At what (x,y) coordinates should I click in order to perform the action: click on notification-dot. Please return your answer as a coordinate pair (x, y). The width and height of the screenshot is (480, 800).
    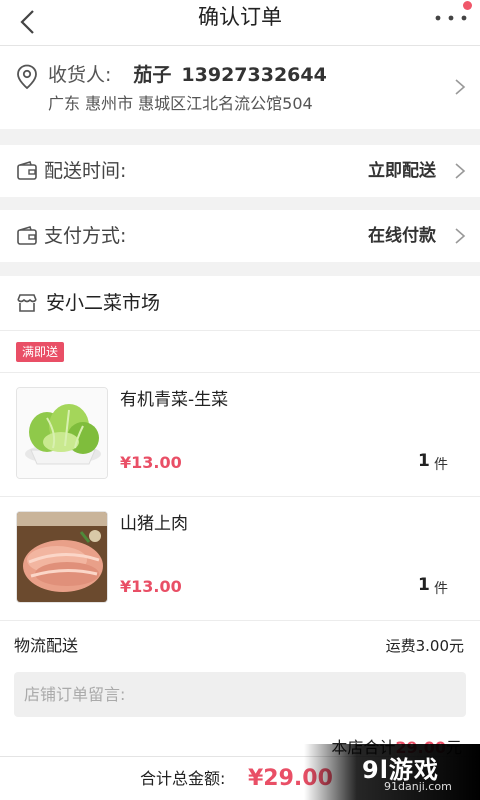
    Looking at the image, I should click on (467, 5).